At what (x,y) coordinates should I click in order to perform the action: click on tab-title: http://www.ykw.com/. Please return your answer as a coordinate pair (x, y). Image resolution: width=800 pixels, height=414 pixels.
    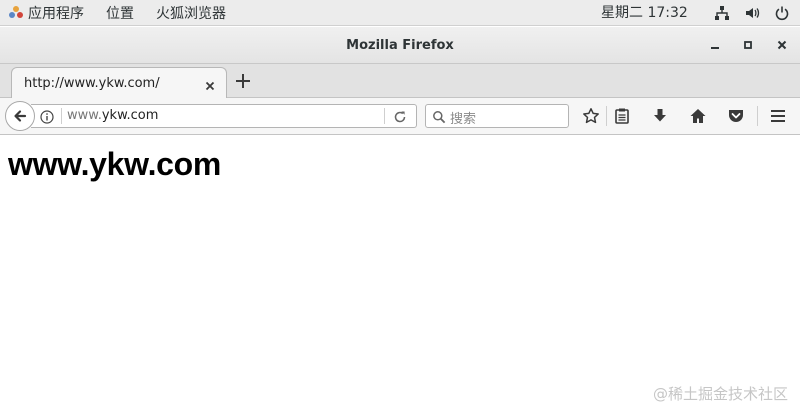
    Looking at the image, I should click on (92, 83).